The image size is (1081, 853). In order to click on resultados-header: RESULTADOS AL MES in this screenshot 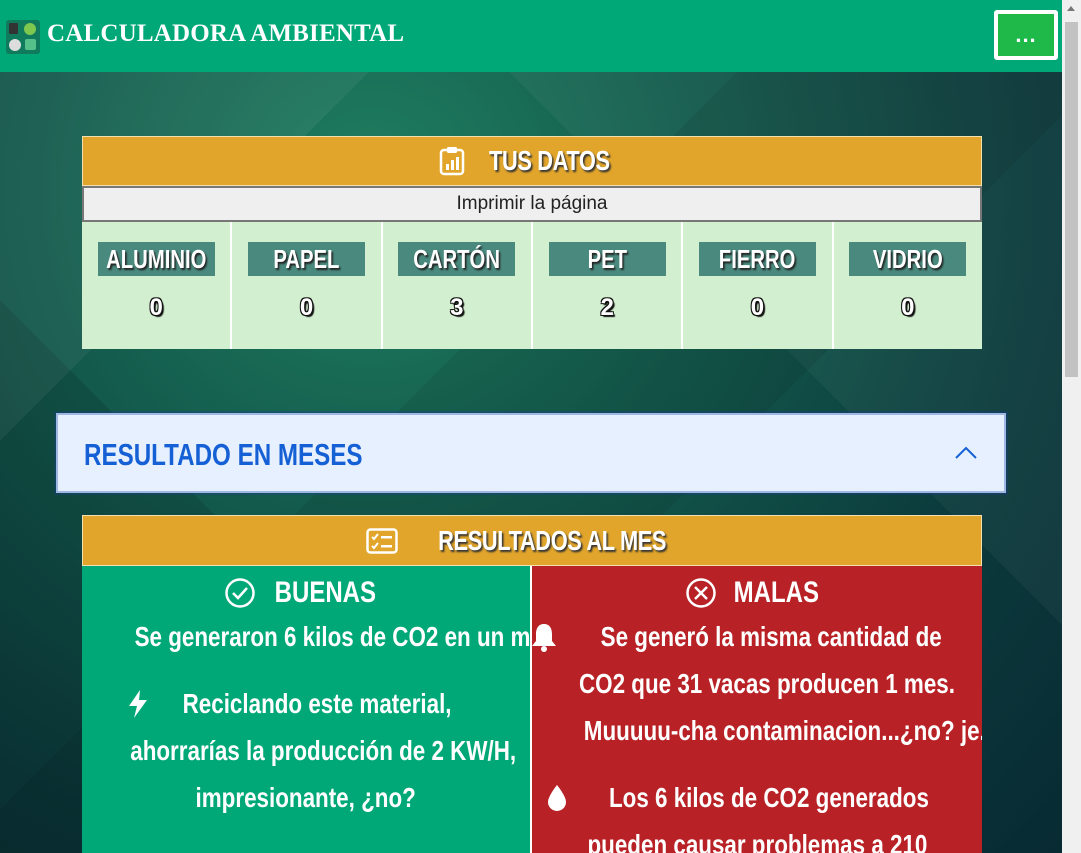, I will do `click(532, 540)`.